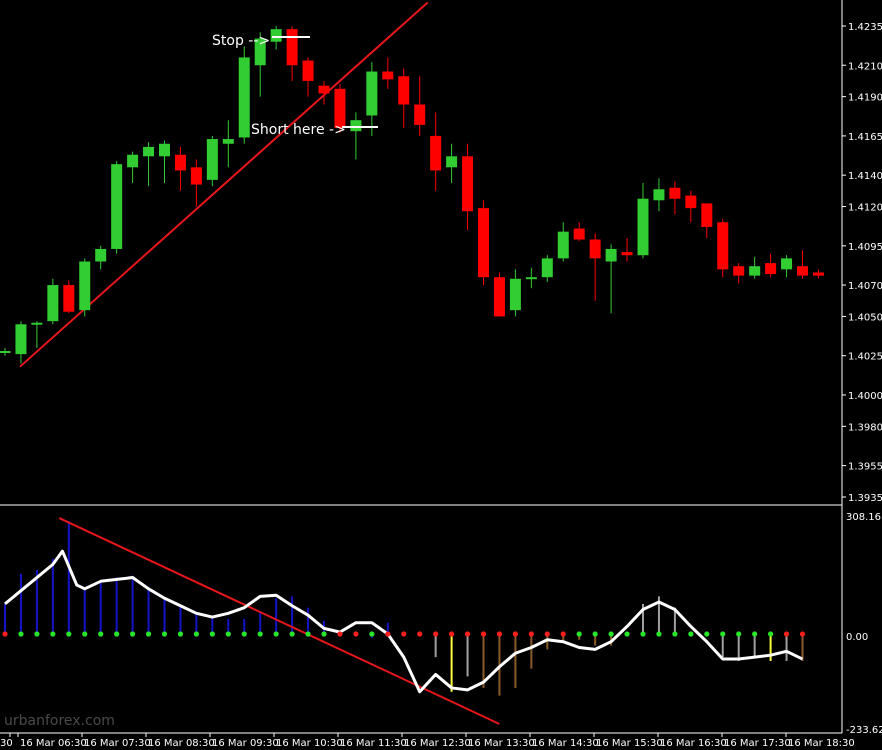 The image size is (882, 750). I want to click on stop-annotation: Stop -->, so click(241, 41).